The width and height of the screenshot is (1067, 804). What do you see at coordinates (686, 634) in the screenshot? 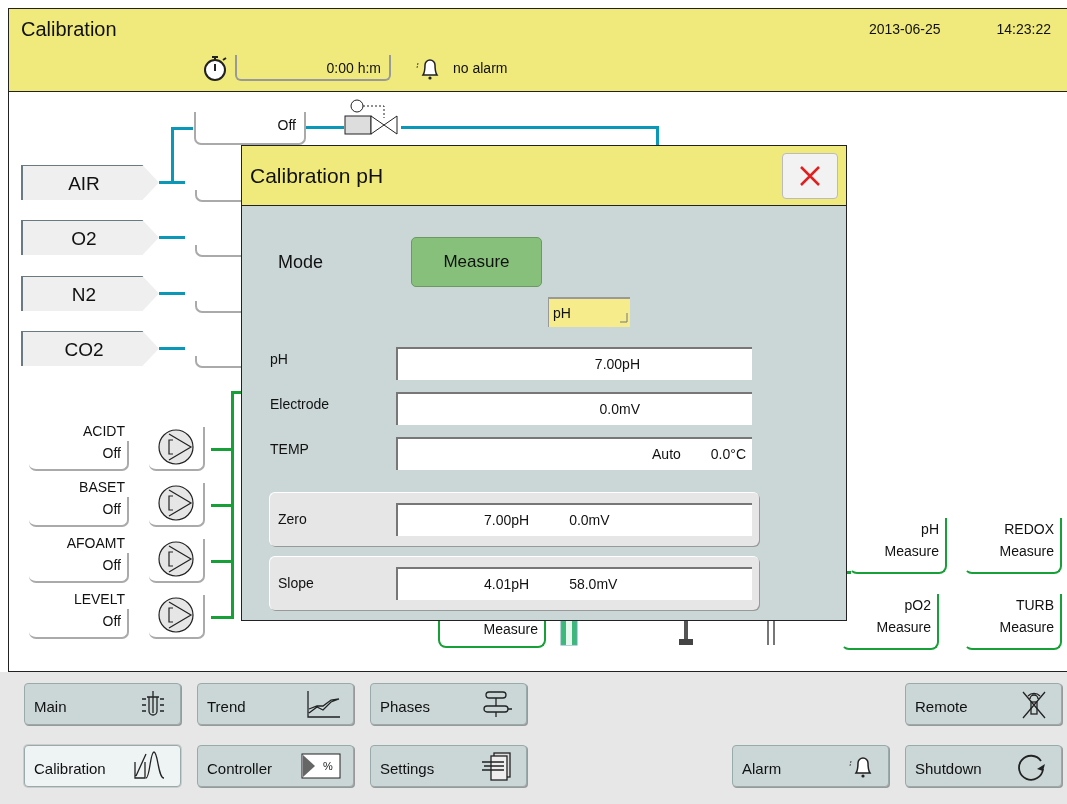
I see `probe-icon` at bounding box center [686, 634].